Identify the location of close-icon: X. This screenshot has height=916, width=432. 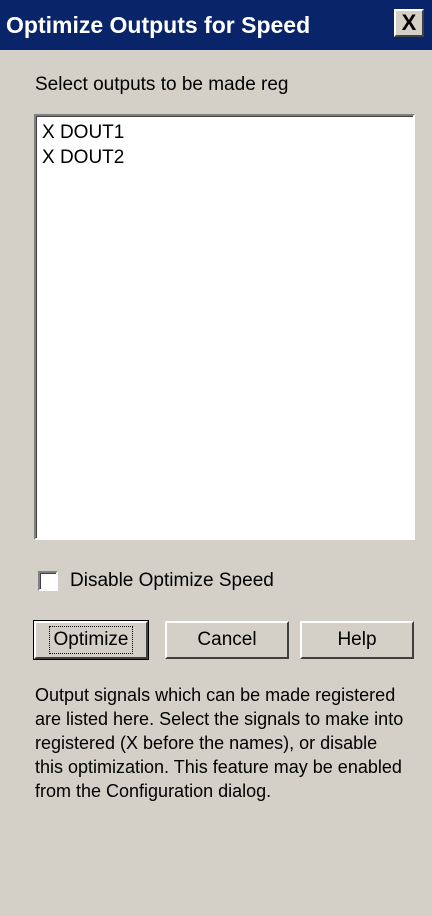
(409, 22).